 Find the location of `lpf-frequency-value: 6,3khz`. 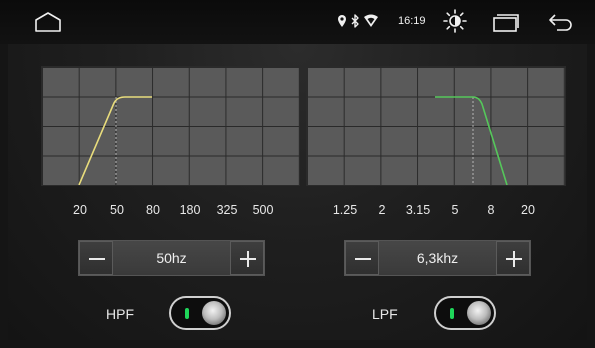

lpf-frequency-value: 6,3khz is located at coordinates (437, 258).